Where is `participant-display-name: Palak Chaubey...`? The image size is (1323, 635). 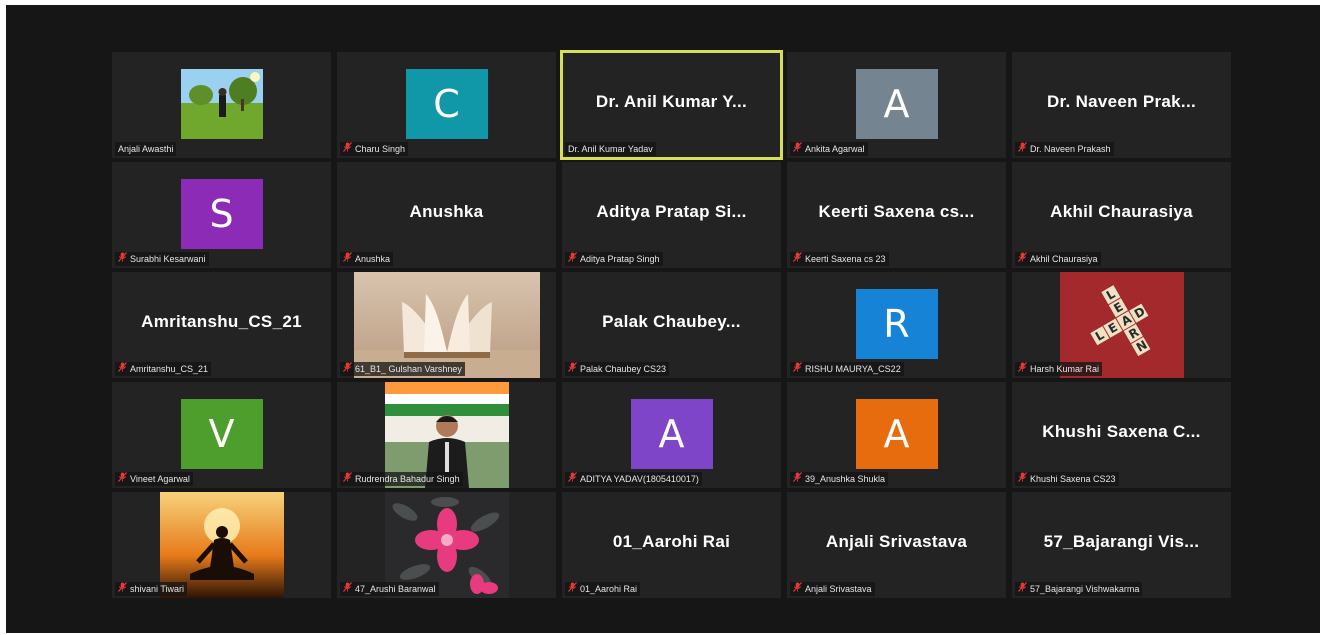
participant-display-name: Palak Chaubey... is located at coordinates (671, 321).